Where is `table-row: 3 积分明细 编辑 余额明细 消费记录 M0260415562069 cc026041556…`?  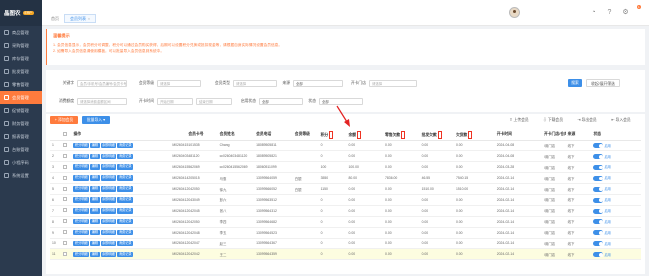
table-row: 3 积分明细 编辑 余额明细 消费记录 M0260415562069 cc026041556… is located at coordinates (345, 167).